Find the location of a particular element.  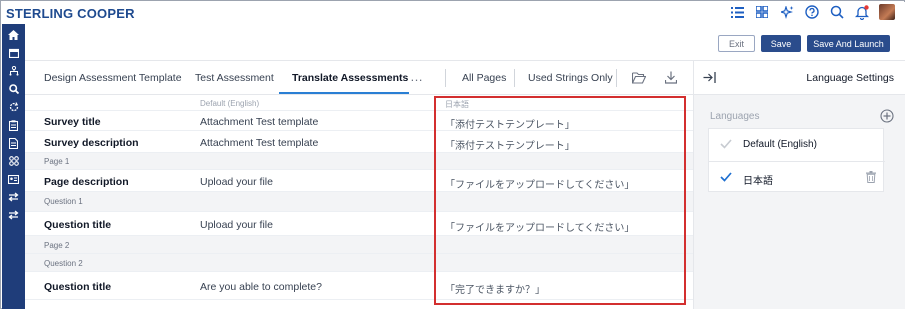

home-icon is located at coordinates (14, 35).